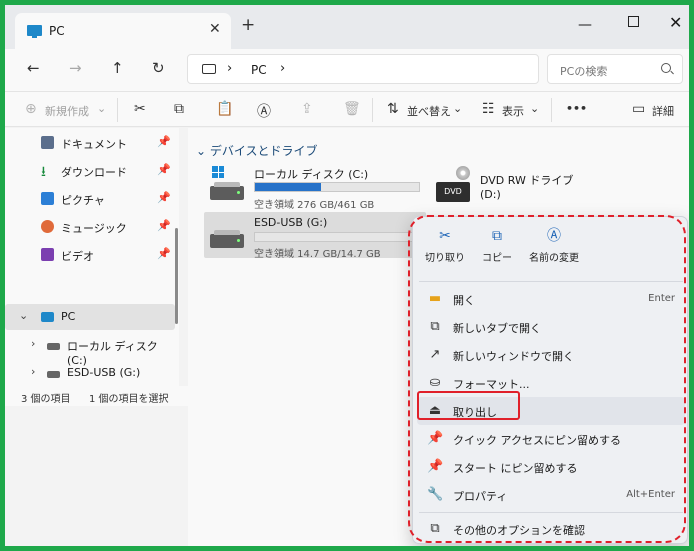 Image resolution: width=694 pixels, height=551 pixels. What do you see at coordinates (317, 254) in the screenshot?
I see `drive-space: 空き領域 14.7 GB/14.7 GB` at bounding box center [317, 254].